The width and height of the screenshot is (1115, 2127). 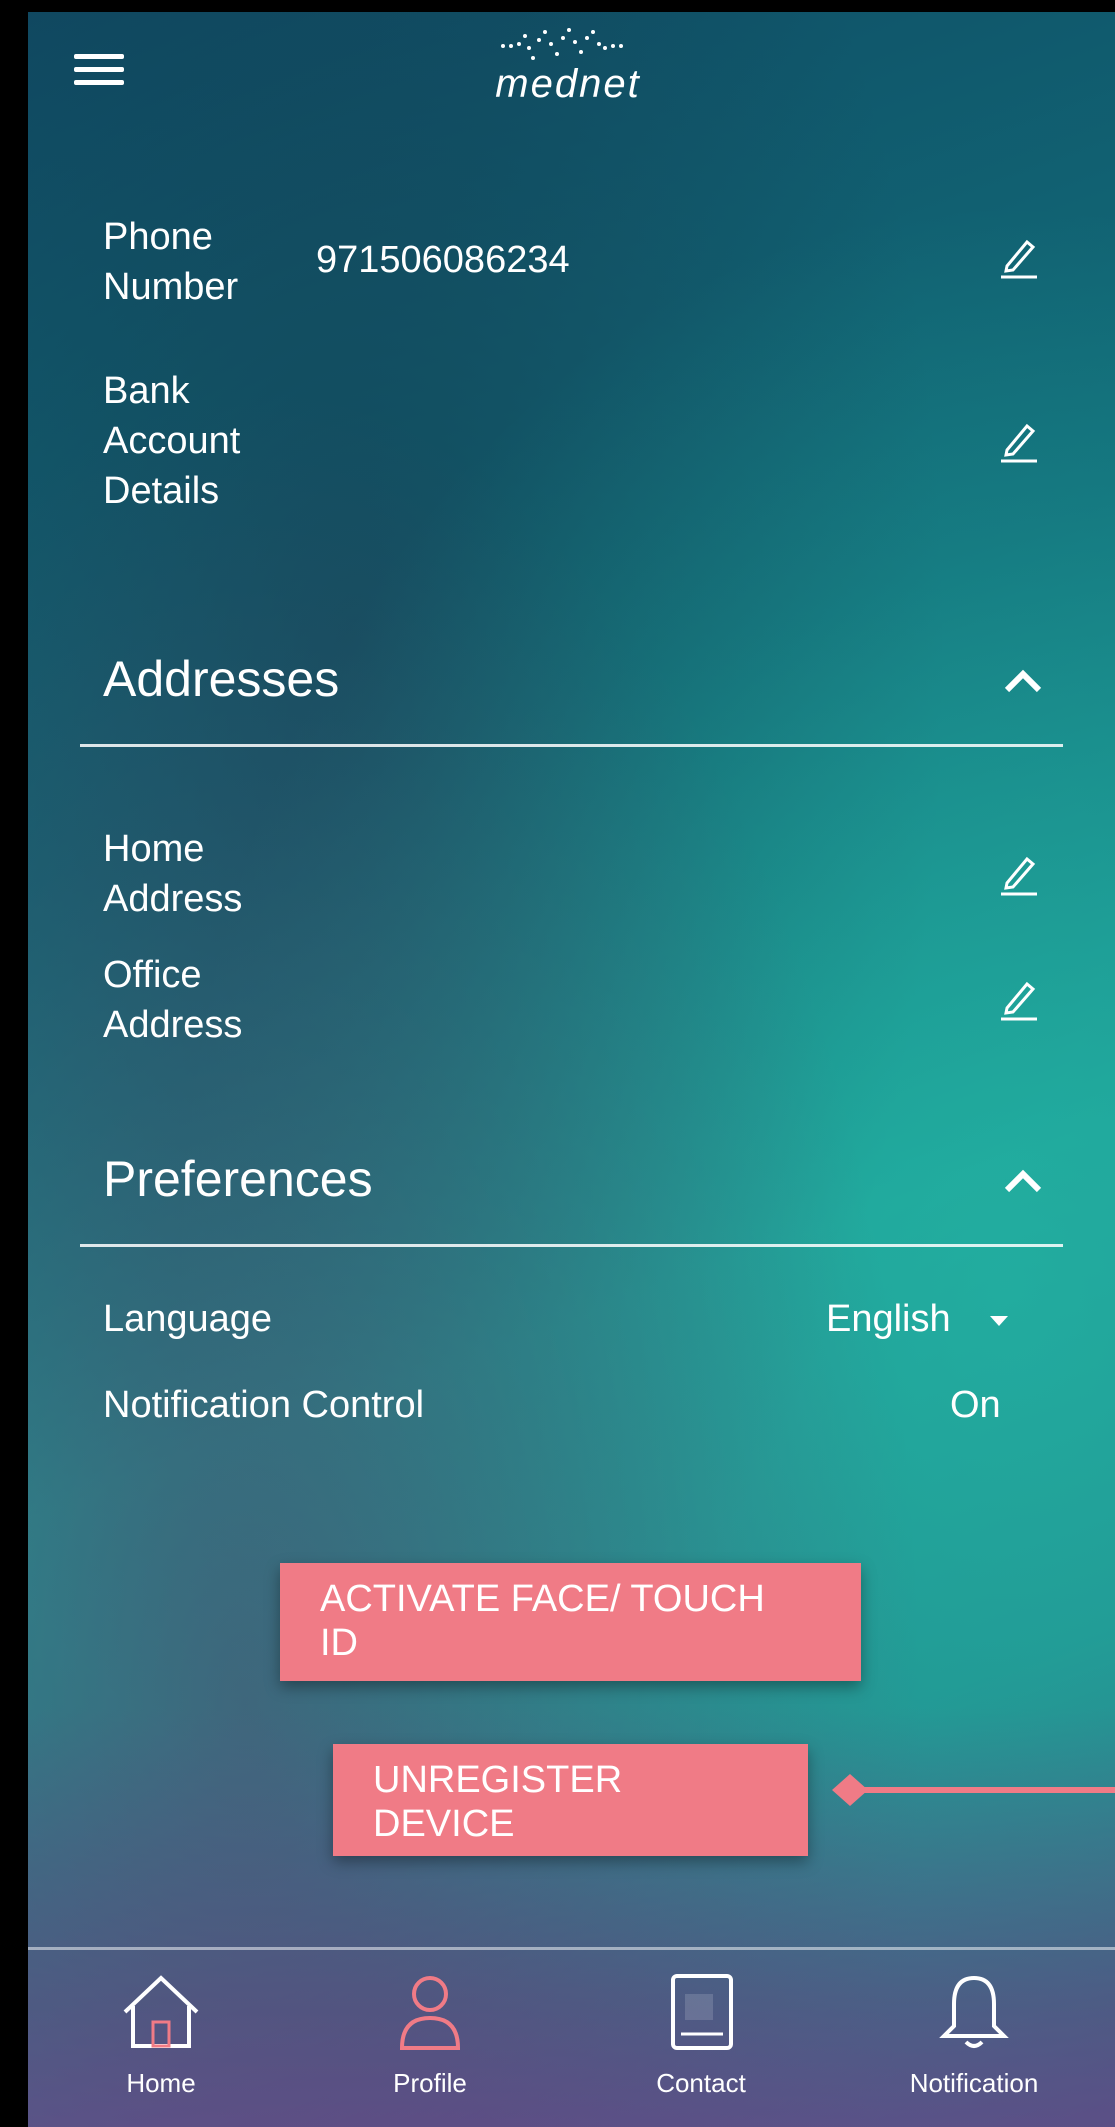 What do you see at coordinates (1019, 873) in the screenshot?
I see `edit-home-address-icon` at bounding box center [1019, 873].